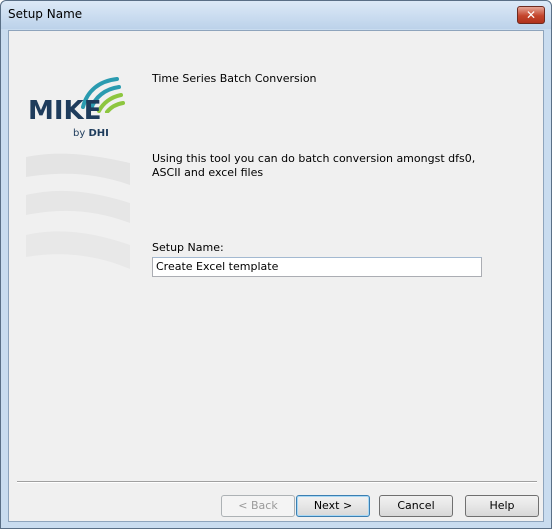  Describe the element at coordinates (416, 506) in the screenshot. I see `cancel-button: Cancel` at that location.